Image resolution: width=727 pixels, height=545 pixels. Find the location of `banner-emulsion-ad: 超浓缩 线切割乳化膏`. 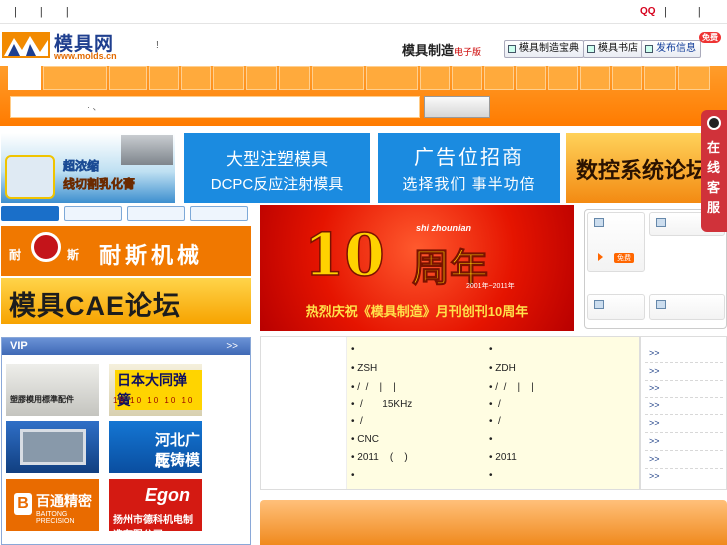

banner-emulsion-ad: 超浓缩 线切割乳化膏 is located at coordinates (88, 168).